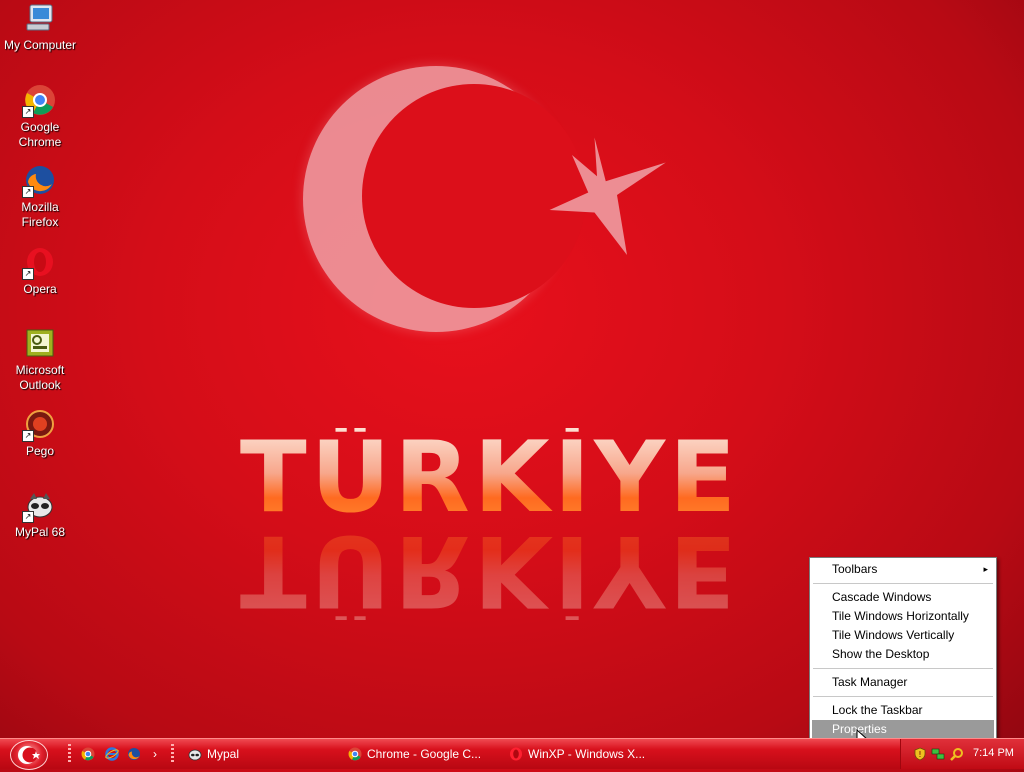  Describe the element at coordinates (39, 101) in the screenshot. I see `chrome-icon: ↗` at that location.